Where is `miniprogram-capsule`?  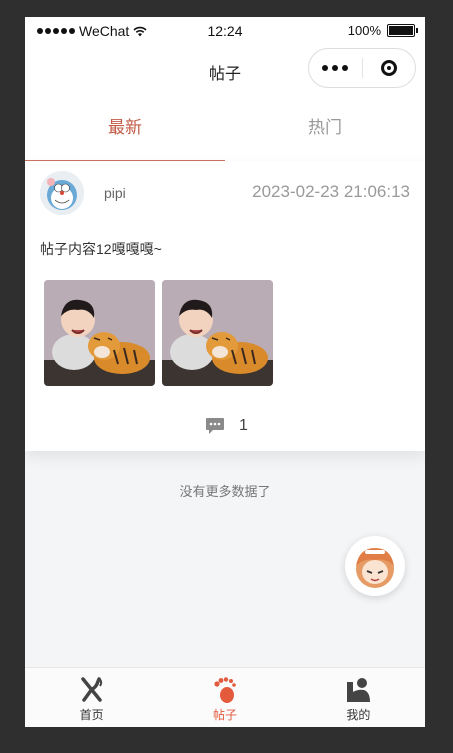
miniprogram-capsule is located at coordinates (362, 68).